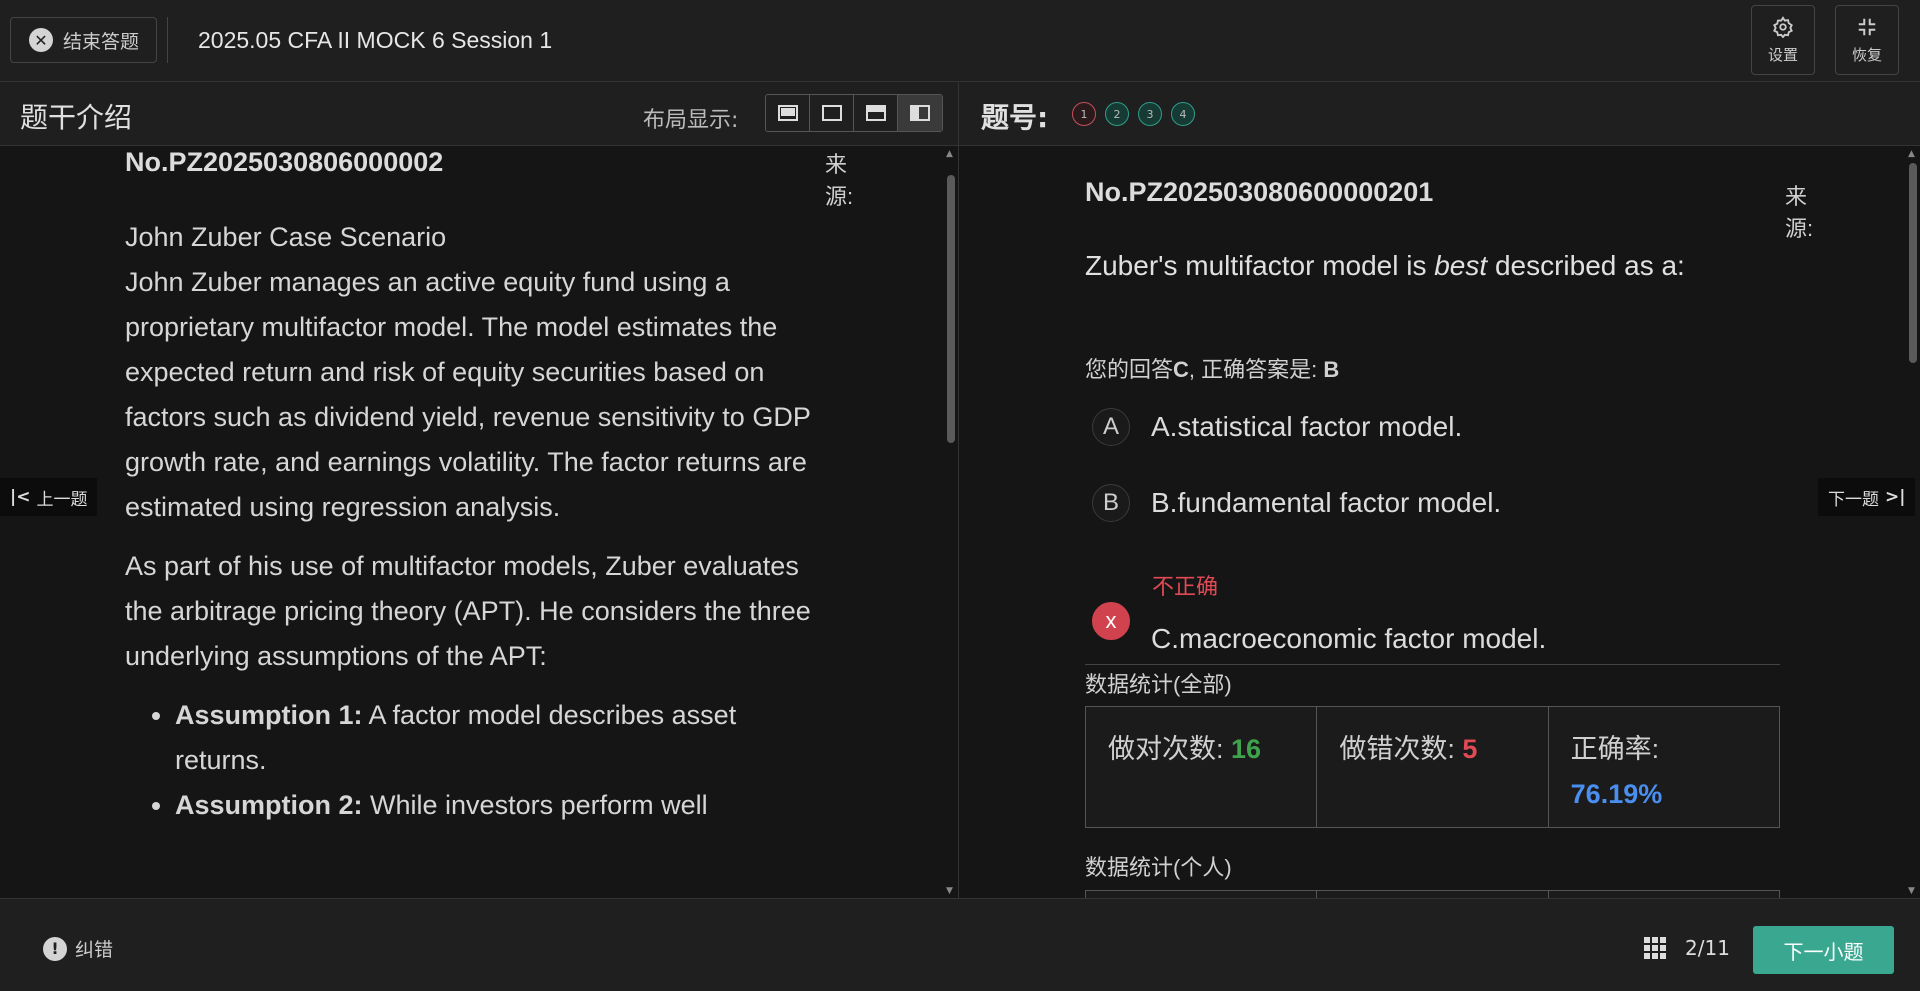 This screenshot has height=991, width=1920. Describe the element at coordinates (1259, 192) in the screenshot. I see `question-no: No.PZ202503080600000201` at that location.